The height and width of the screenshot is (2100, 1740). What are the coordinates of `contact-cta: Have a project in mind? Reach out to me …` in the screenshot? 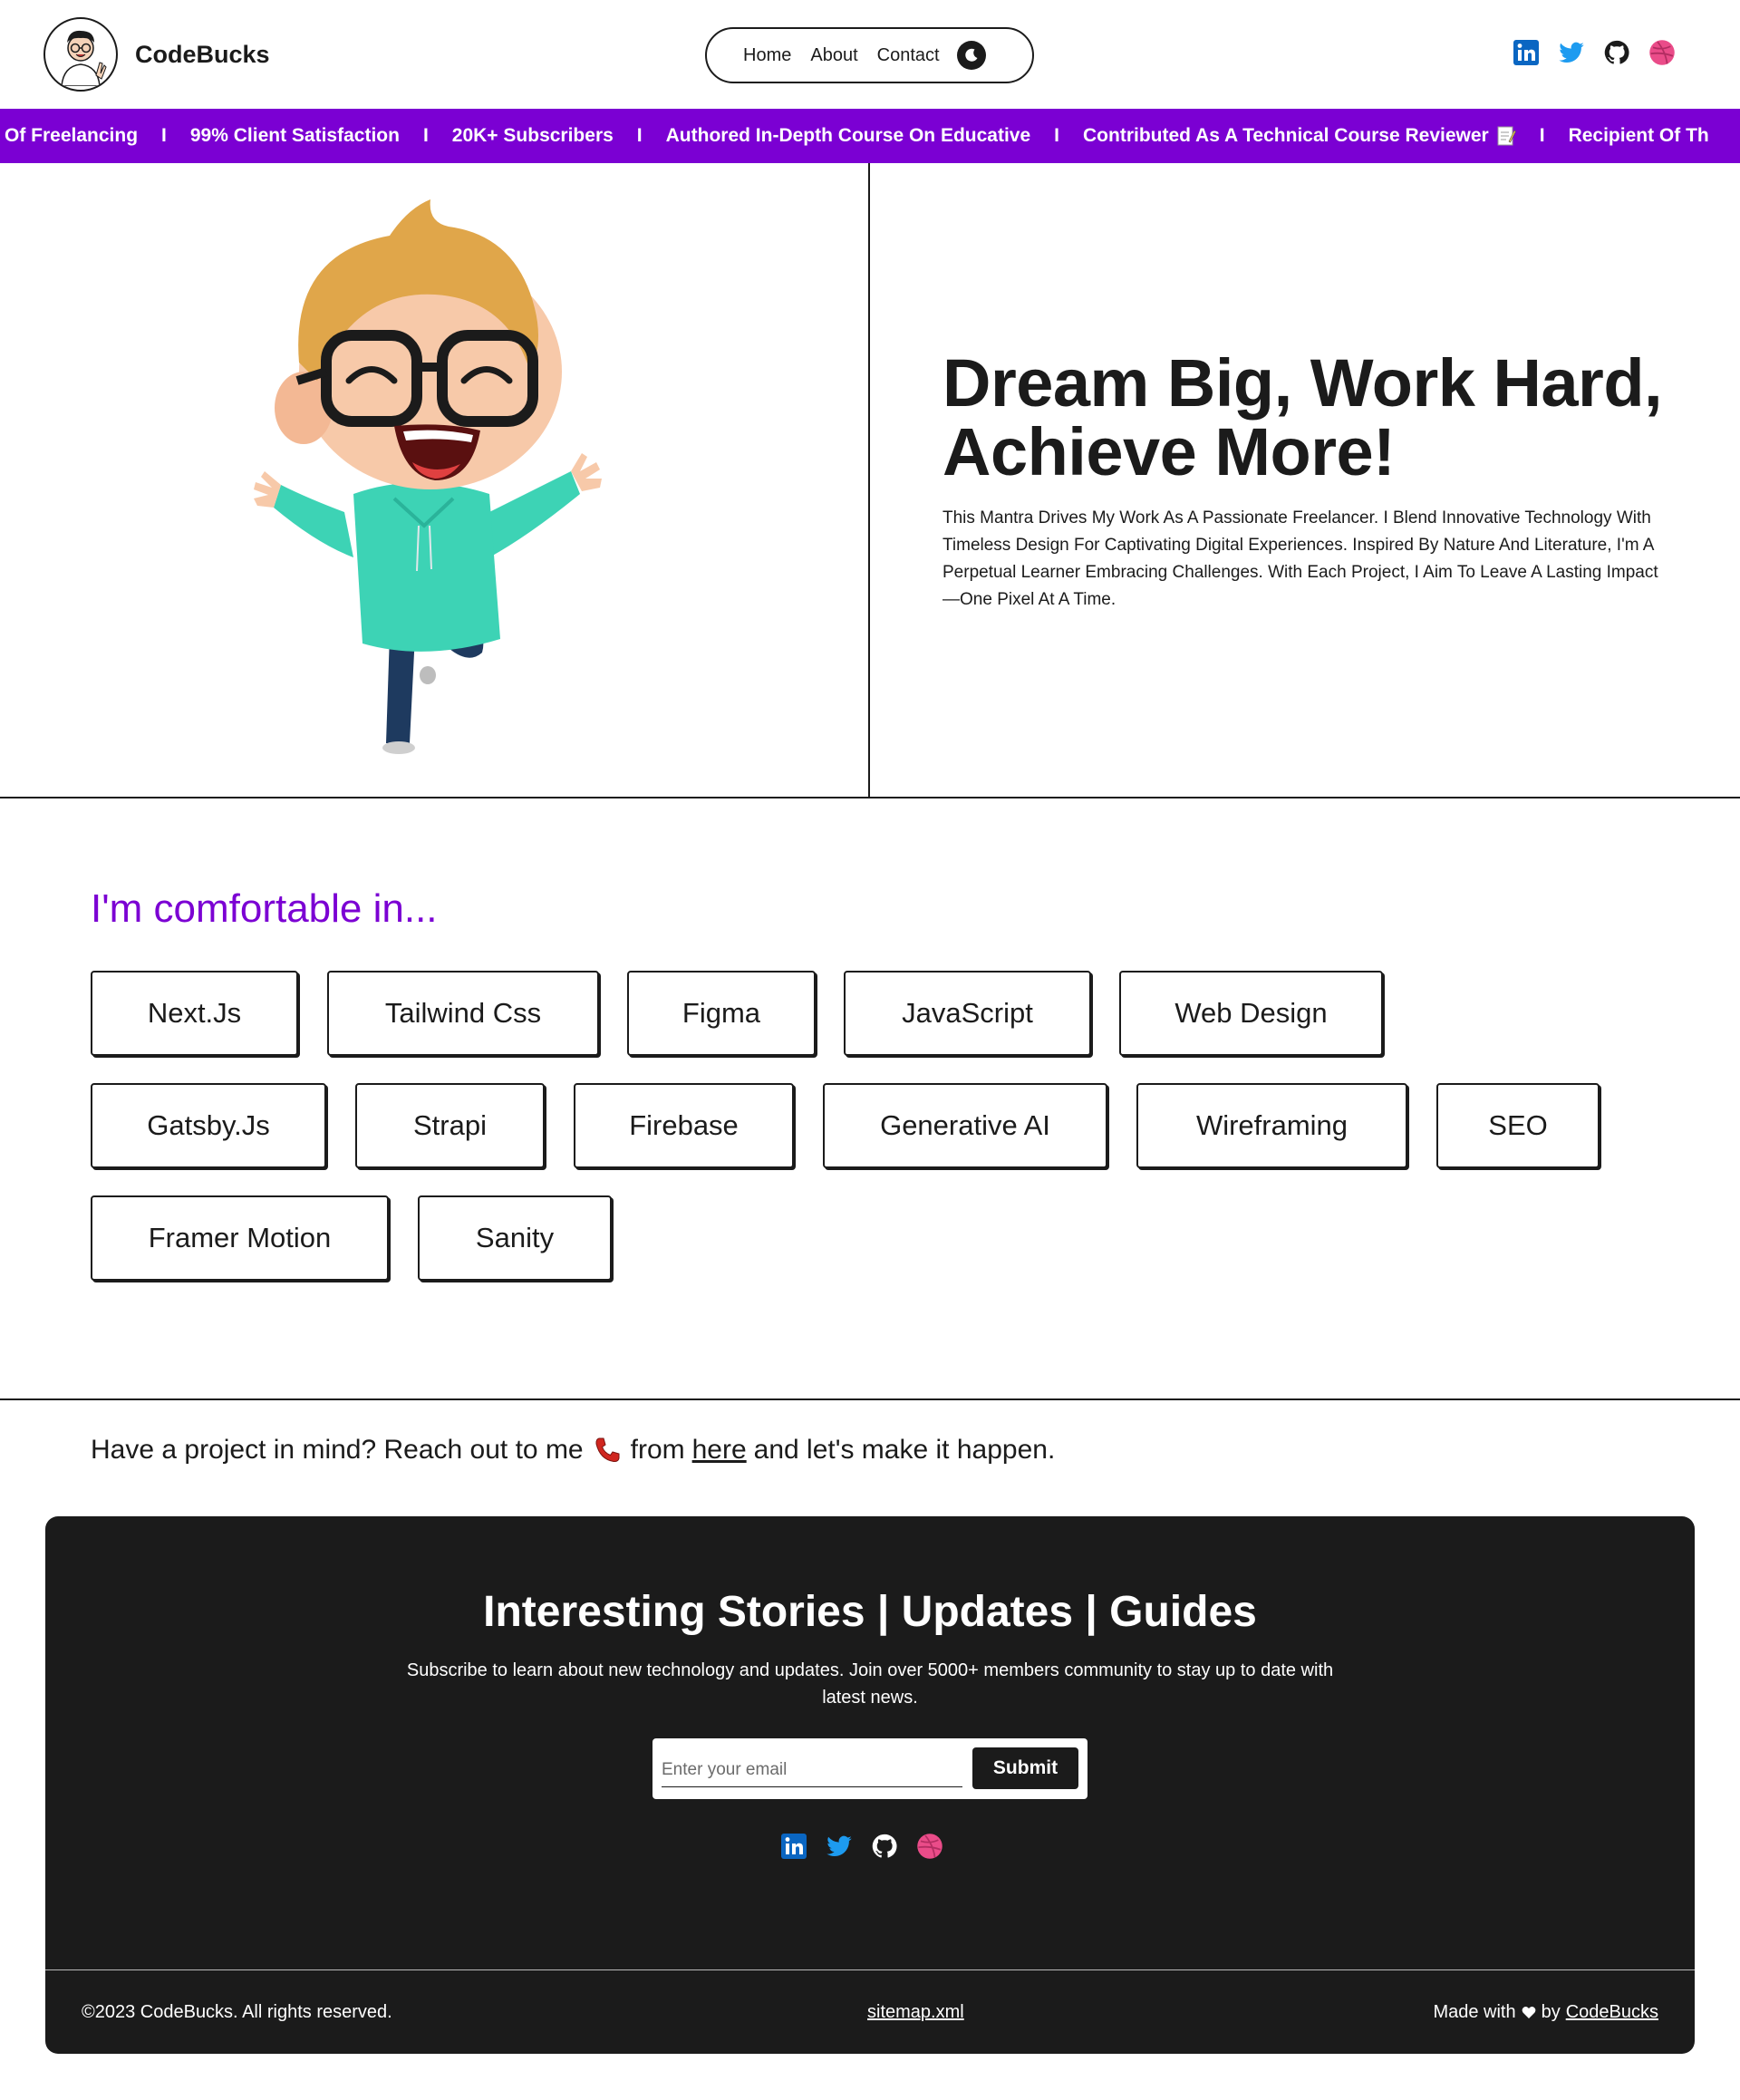 It's located at (573, 1450).